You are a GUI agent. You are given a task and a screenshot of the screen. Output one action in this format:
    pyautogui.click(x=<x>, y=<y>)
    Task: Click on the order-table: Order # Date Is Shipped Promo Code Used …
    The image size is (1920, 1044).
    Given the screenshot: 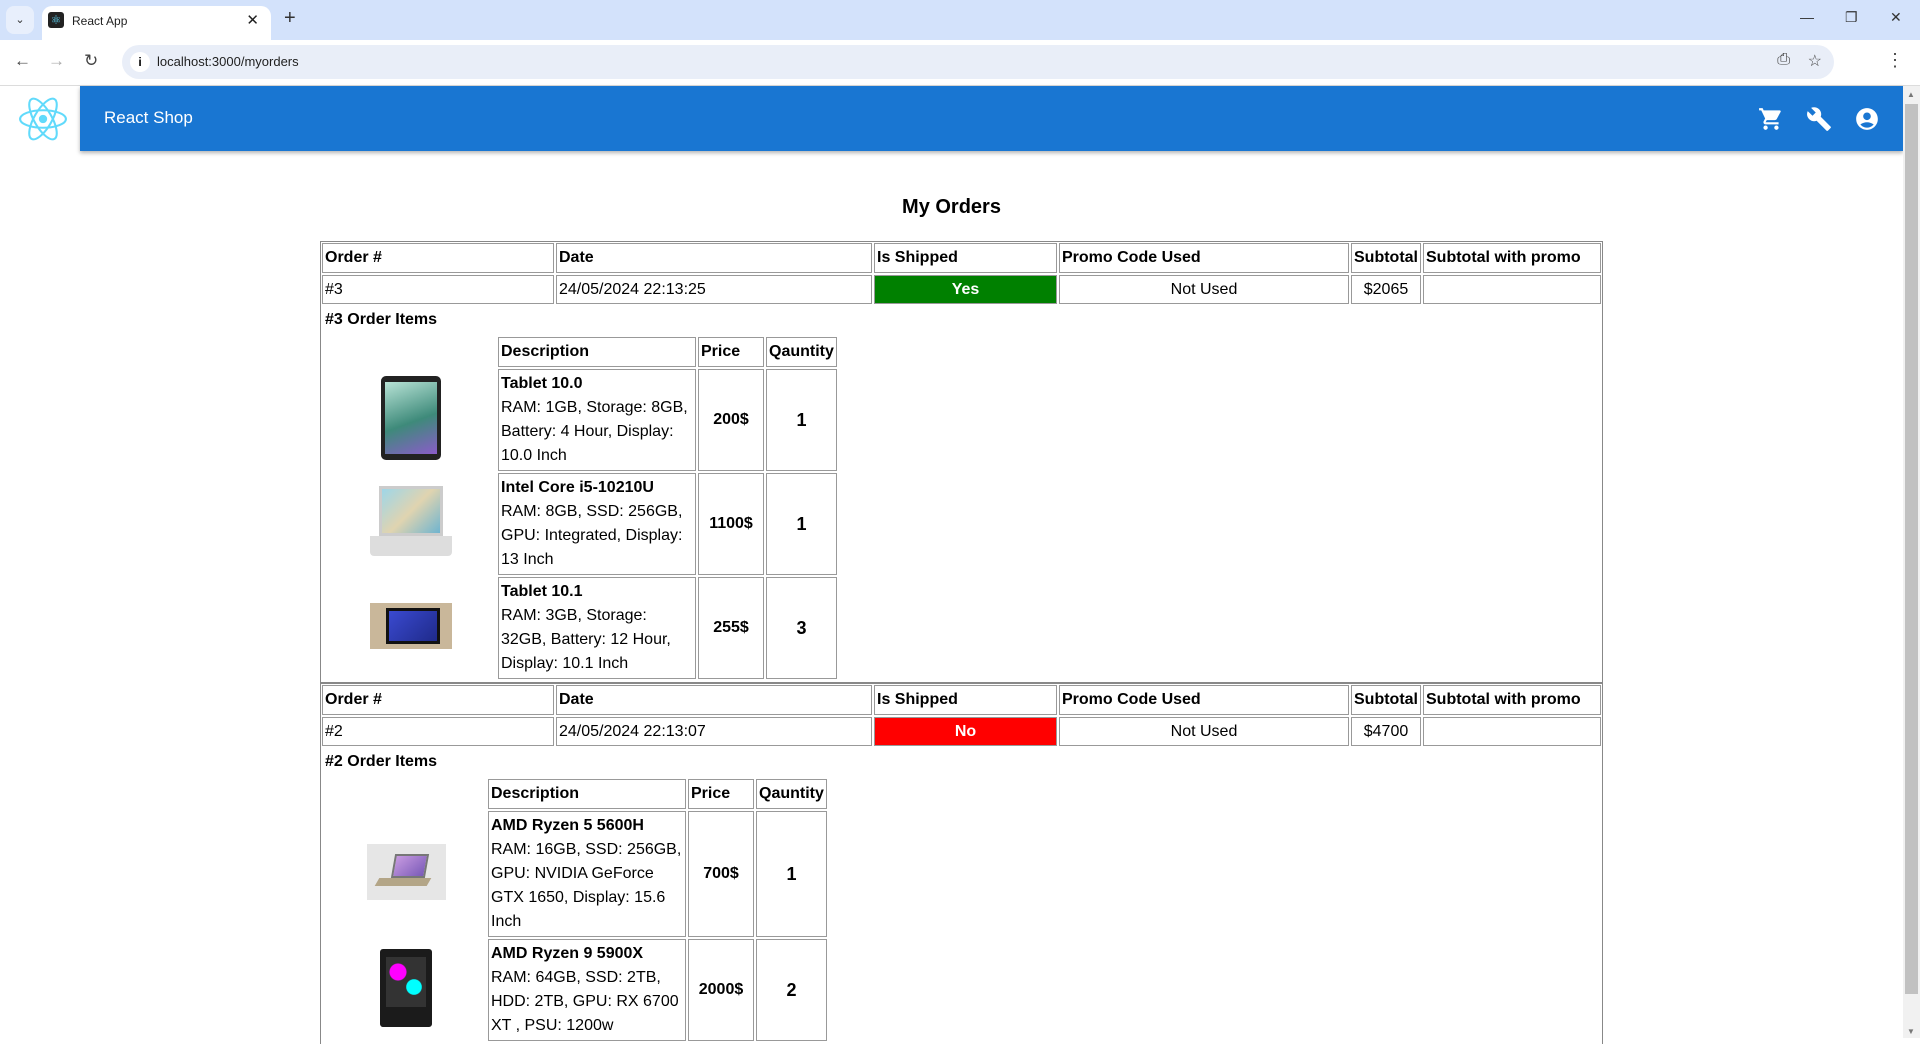 What is the action you would take?
    pyautogui.click(x=961, y=715)
    